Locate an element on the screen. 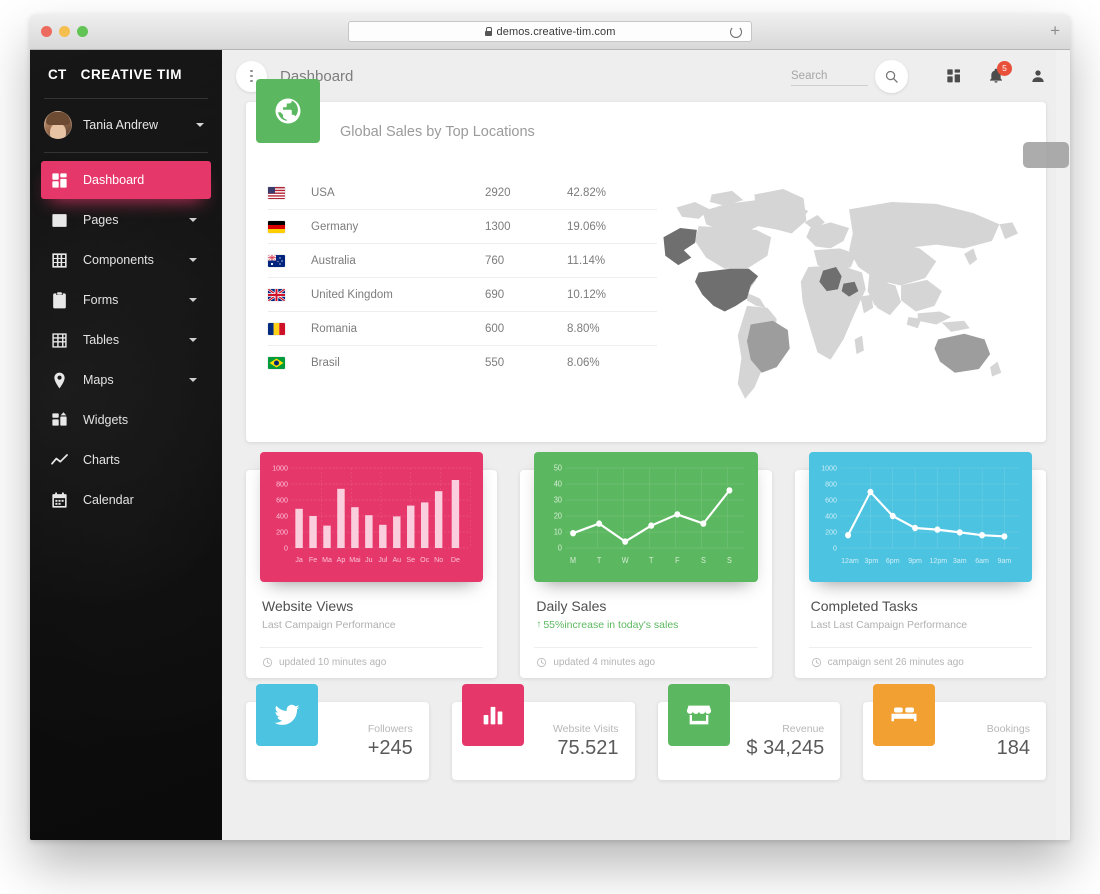  minimize-window-button is located at coordinates (64, 31).